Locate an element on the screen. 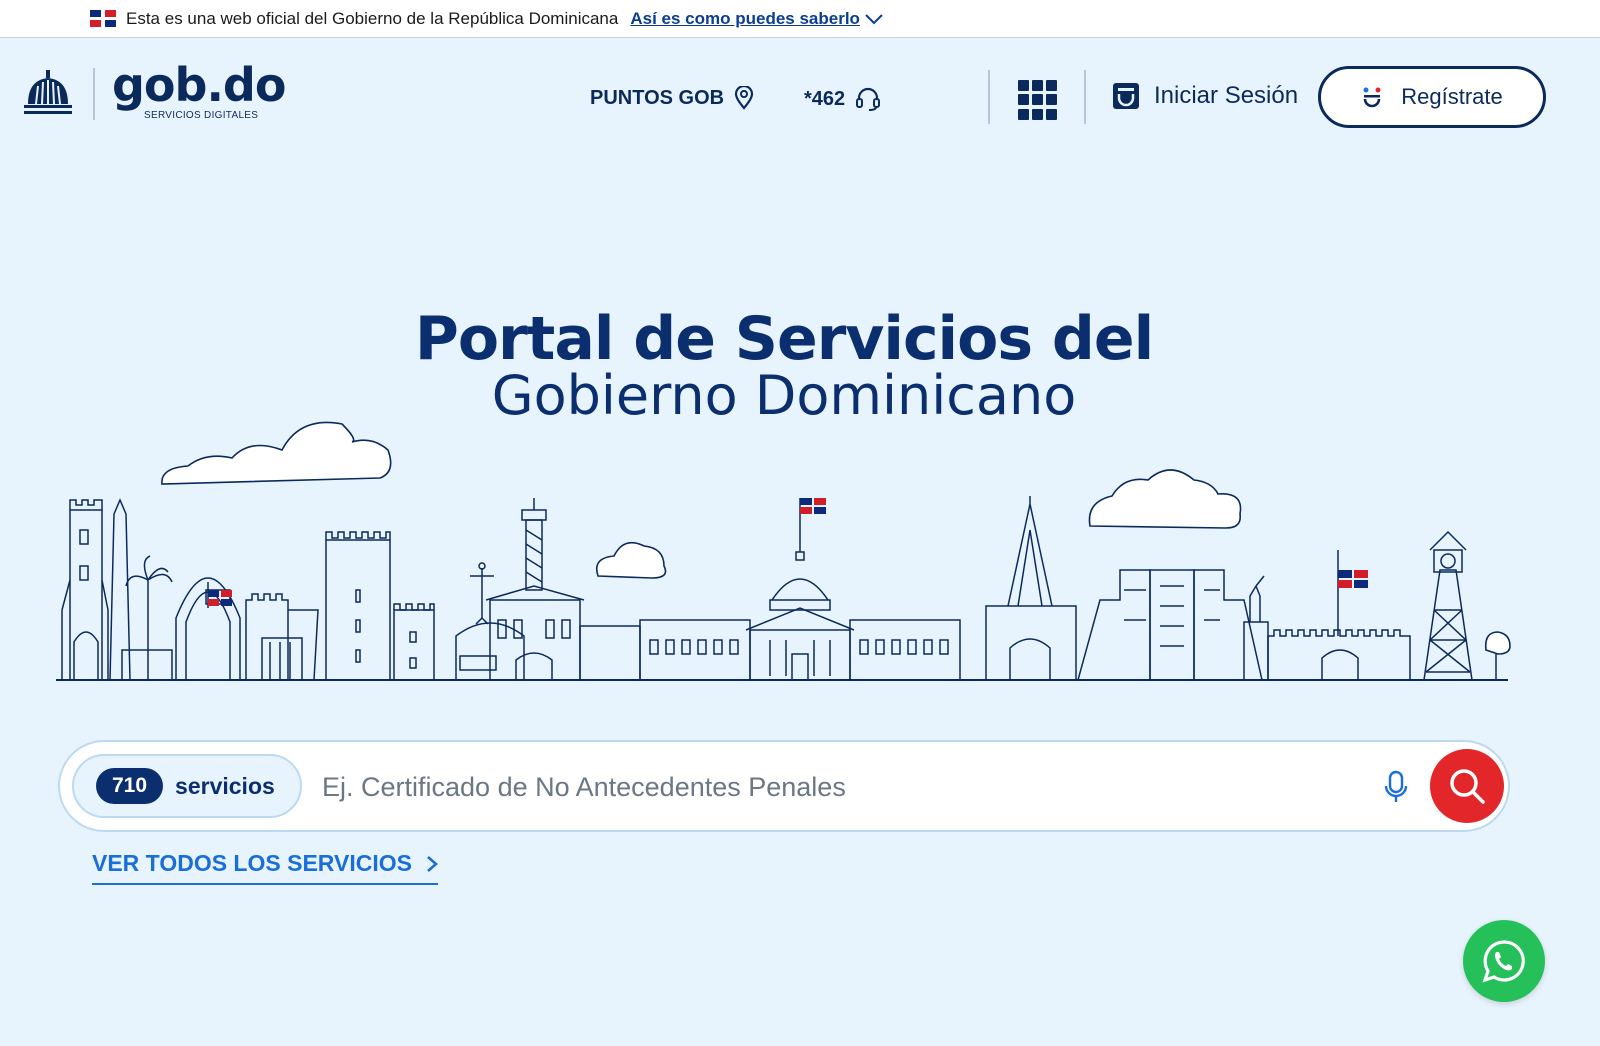 The image size is (1600, 1046). register-button: Regístrate is located at coordinates (1432, 97).